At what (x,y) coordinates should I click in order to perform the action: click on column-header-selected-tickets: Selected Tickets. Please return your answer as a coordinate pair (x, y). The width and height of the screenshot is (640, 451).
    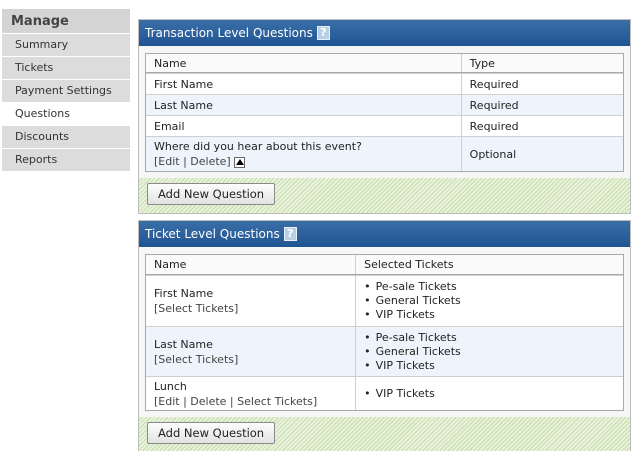
    Looking at the image, I should click on (489, 264).